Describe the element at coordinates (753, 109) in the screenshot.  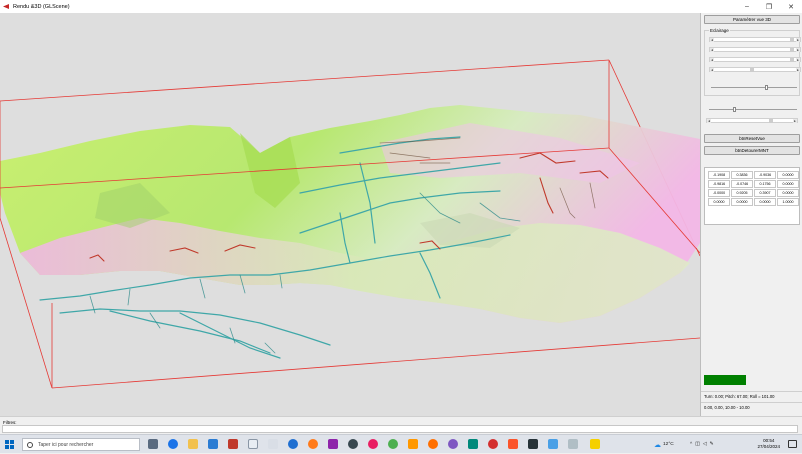
I see `view-slider-1-track` at that location.